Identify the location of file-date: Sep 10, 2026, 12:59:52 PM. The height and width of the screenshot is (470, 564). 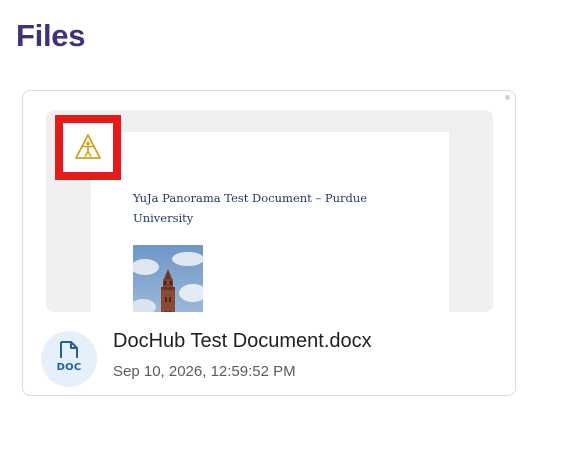
(204, 371).